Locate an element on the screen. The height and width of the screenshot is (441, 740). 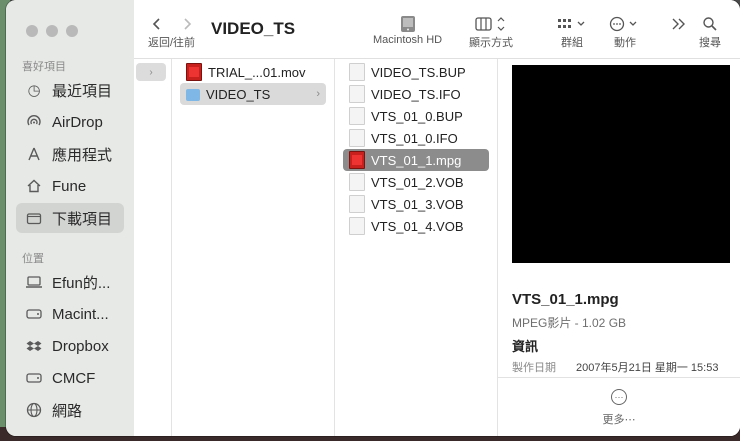
sidebar-item-applications: 應用程式 is located at coordinates (70, 154).